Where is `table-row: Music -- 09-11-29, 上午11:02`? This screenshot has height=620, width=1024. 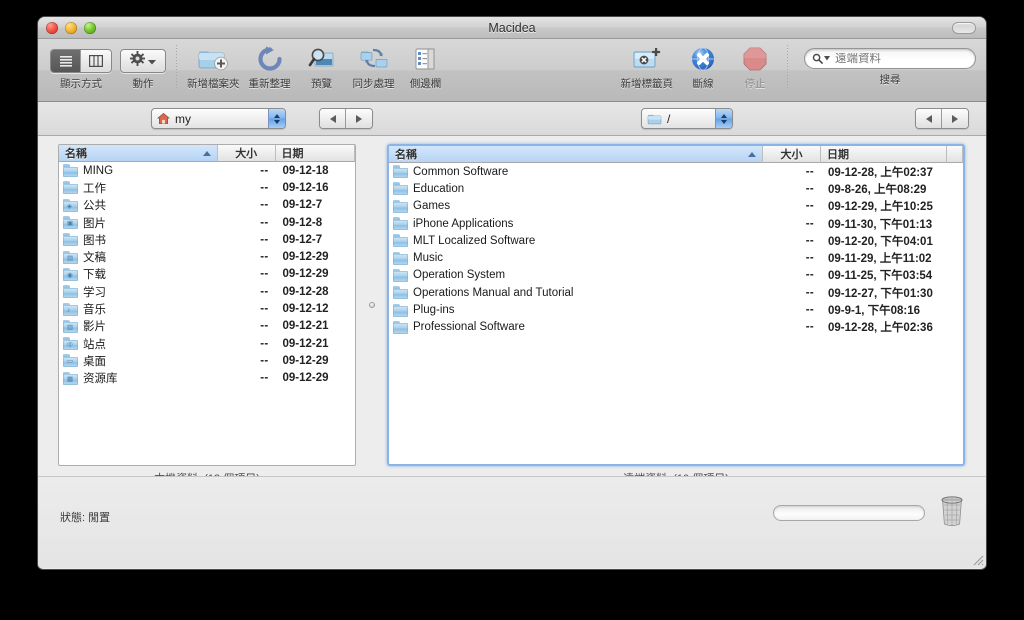 table-row: Music -- 09-11-29, 上午11:02 is located at coordinates (676, 257).